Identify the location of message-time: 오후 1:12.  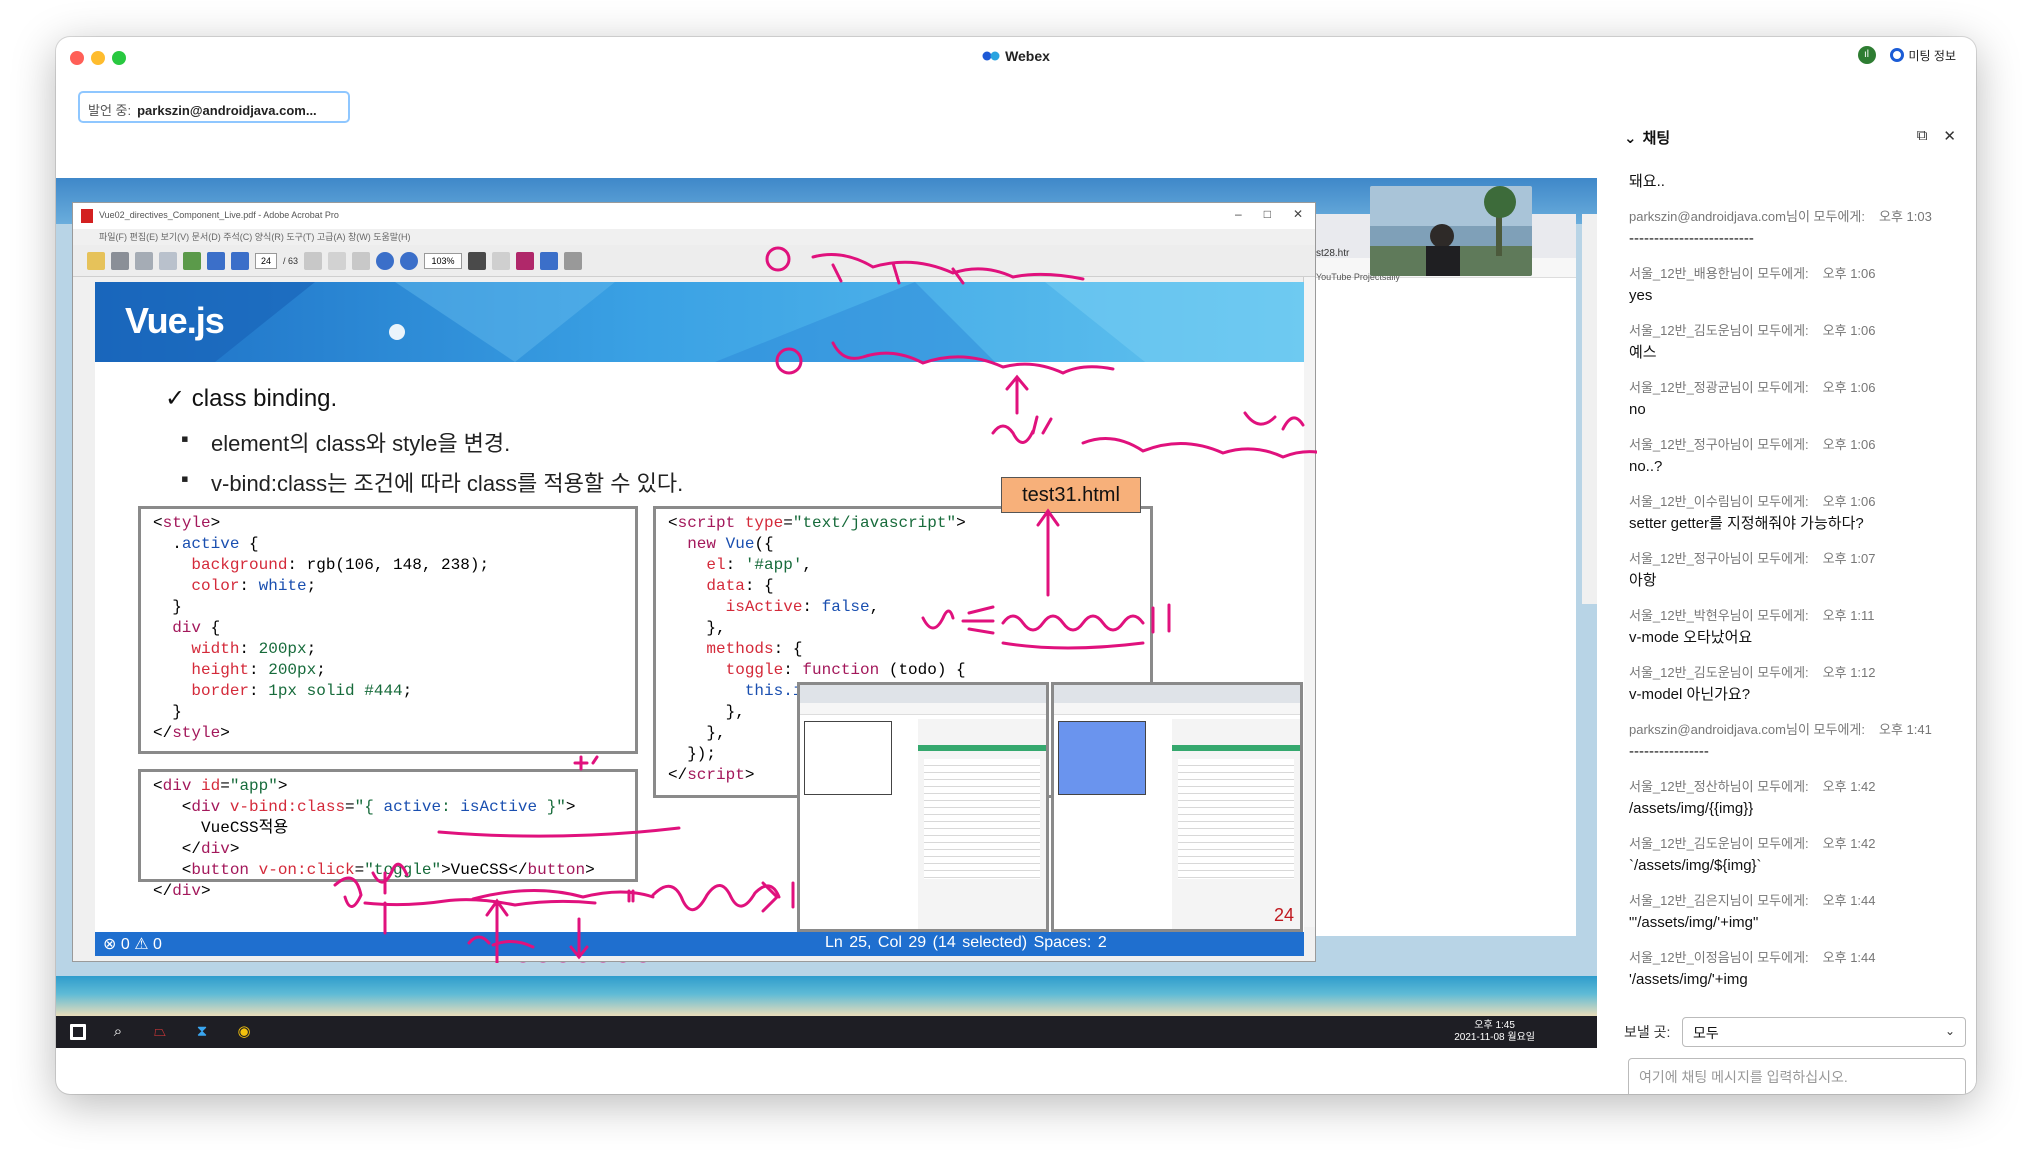
(1849, 672).